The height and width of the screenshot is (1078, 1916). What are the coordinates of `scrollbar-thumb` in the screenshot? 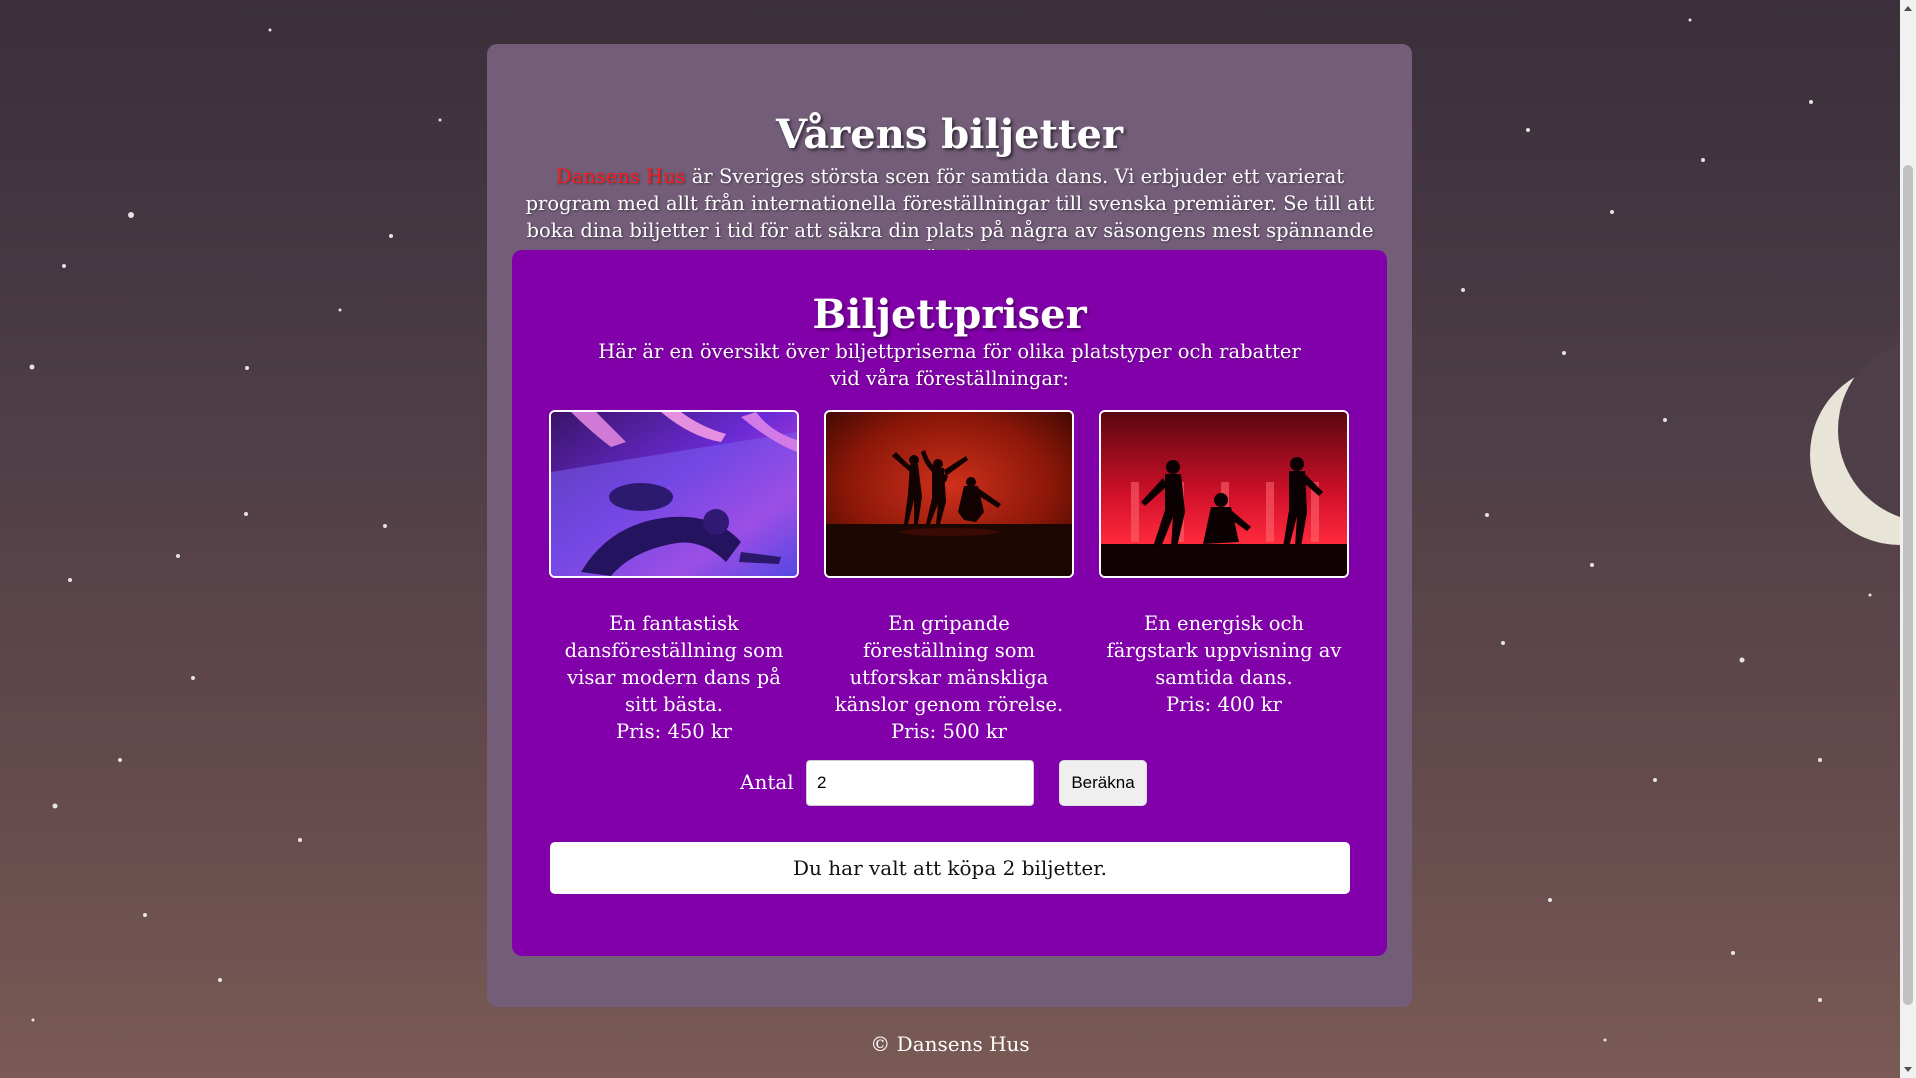 It's located at (1908, 585).